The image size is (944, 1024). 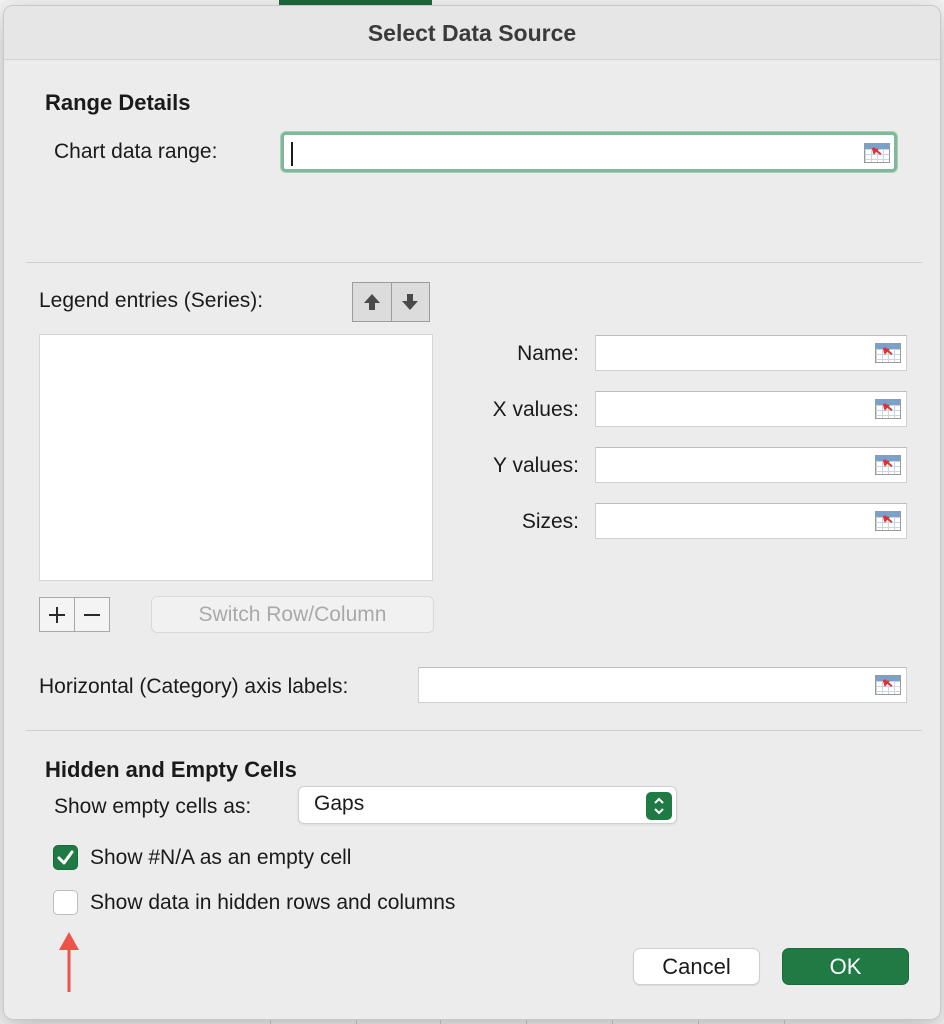 What do you see at coordinates (845, 966) in the screenshot?
I see `ok-button: OK` at bounding box center [845, 966].